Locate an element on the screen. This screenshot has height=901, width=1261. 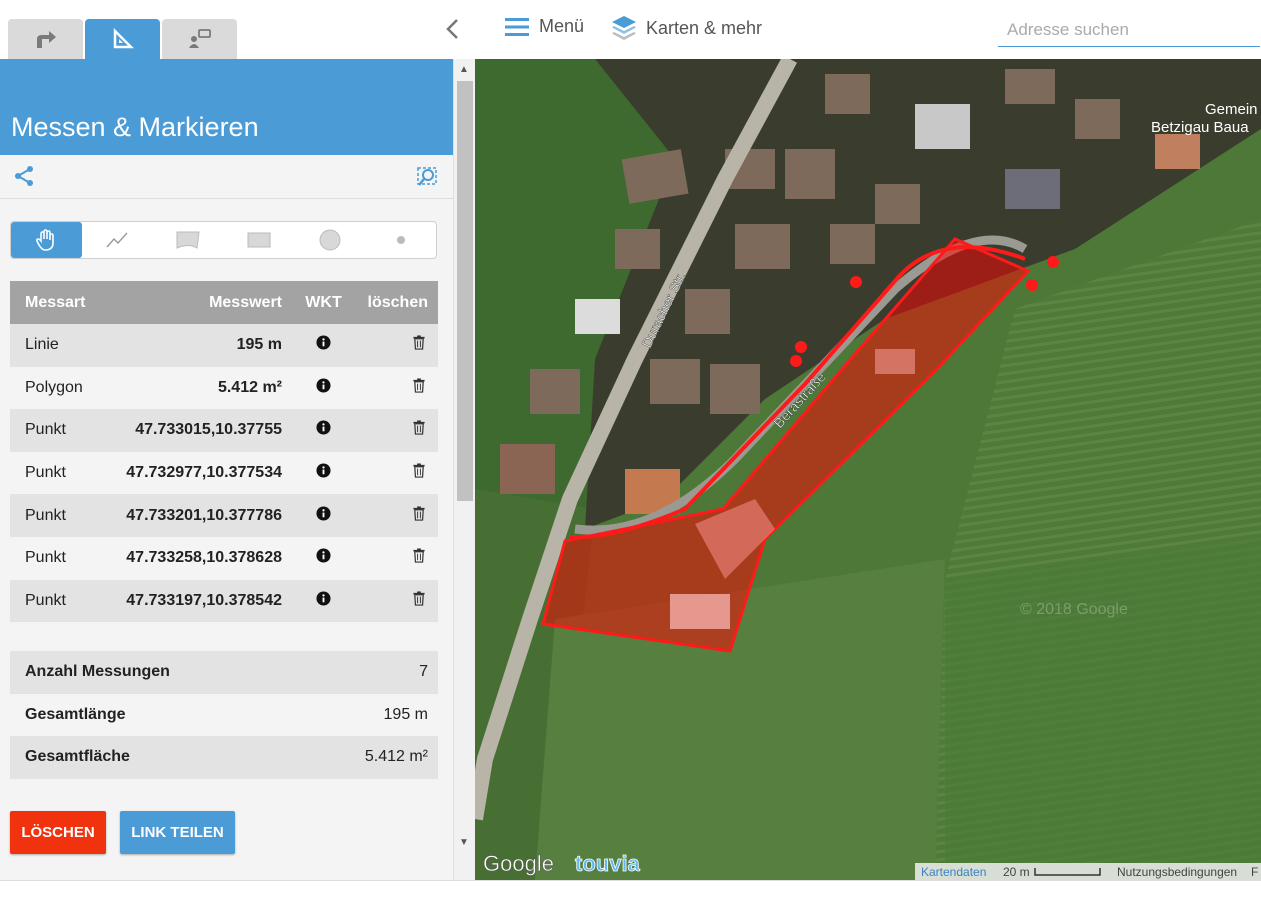
tab-measure is located at coordinates (122, 39).